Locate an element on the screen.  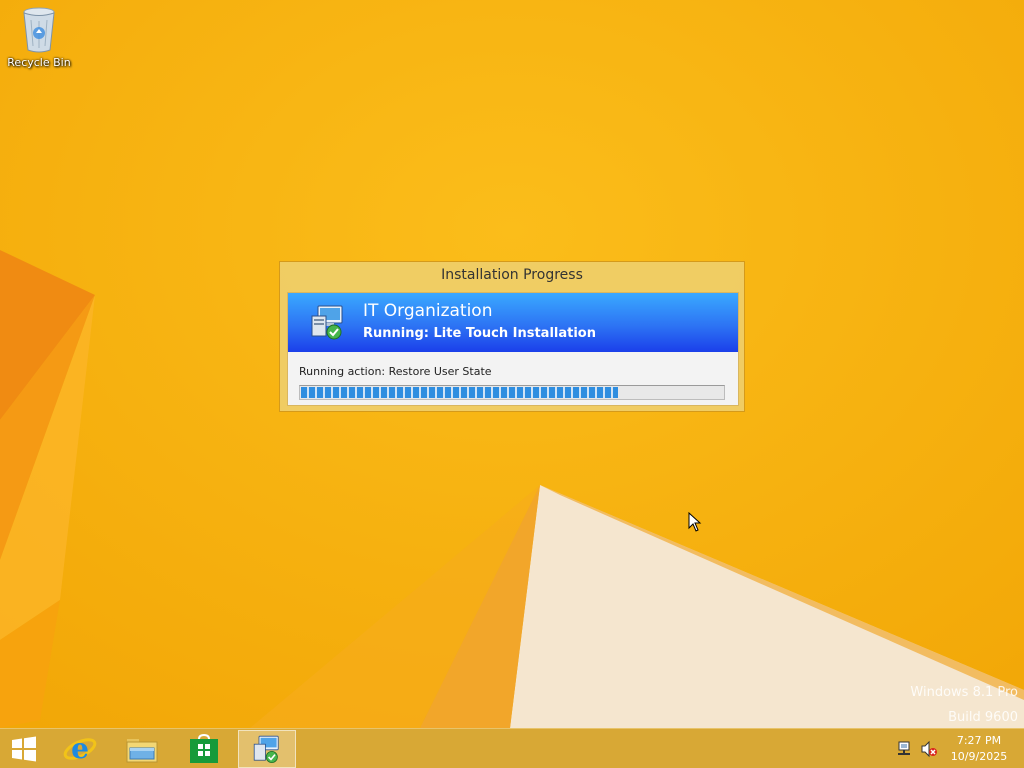
taskbar-internet-explorer: e is located at coordinates (80, 749).